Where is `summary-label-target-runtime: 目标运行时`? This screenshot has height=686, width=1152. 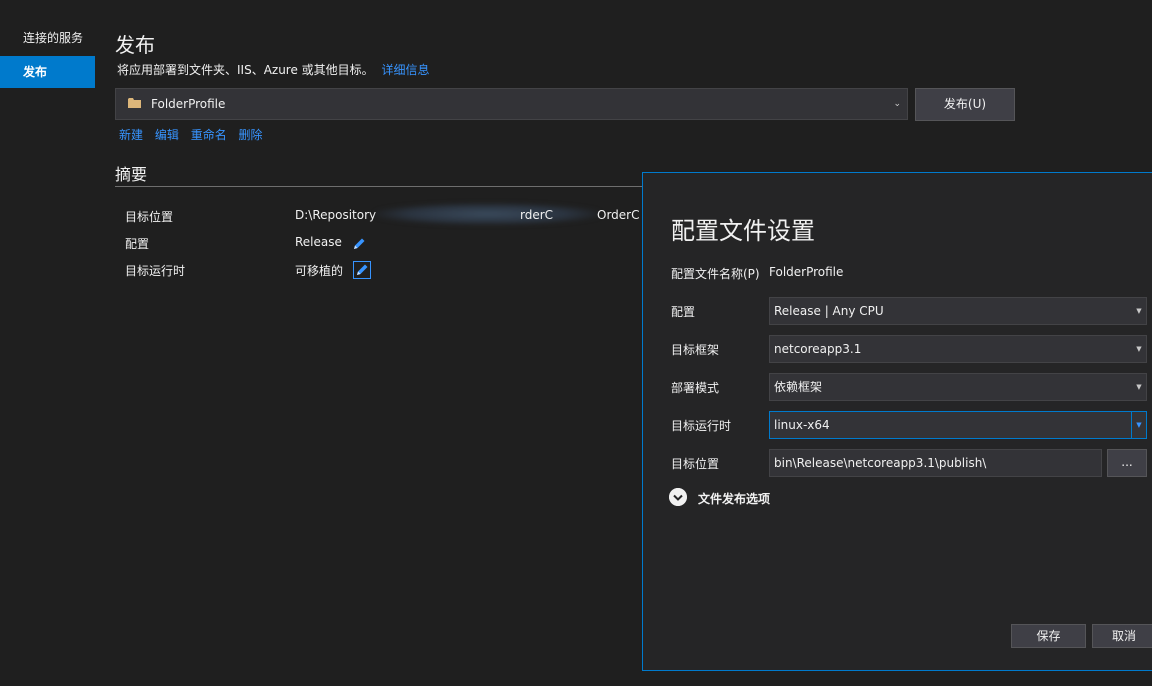 summary-label-target-runtime: 目标运行时 is located at coordinates (155, 271).